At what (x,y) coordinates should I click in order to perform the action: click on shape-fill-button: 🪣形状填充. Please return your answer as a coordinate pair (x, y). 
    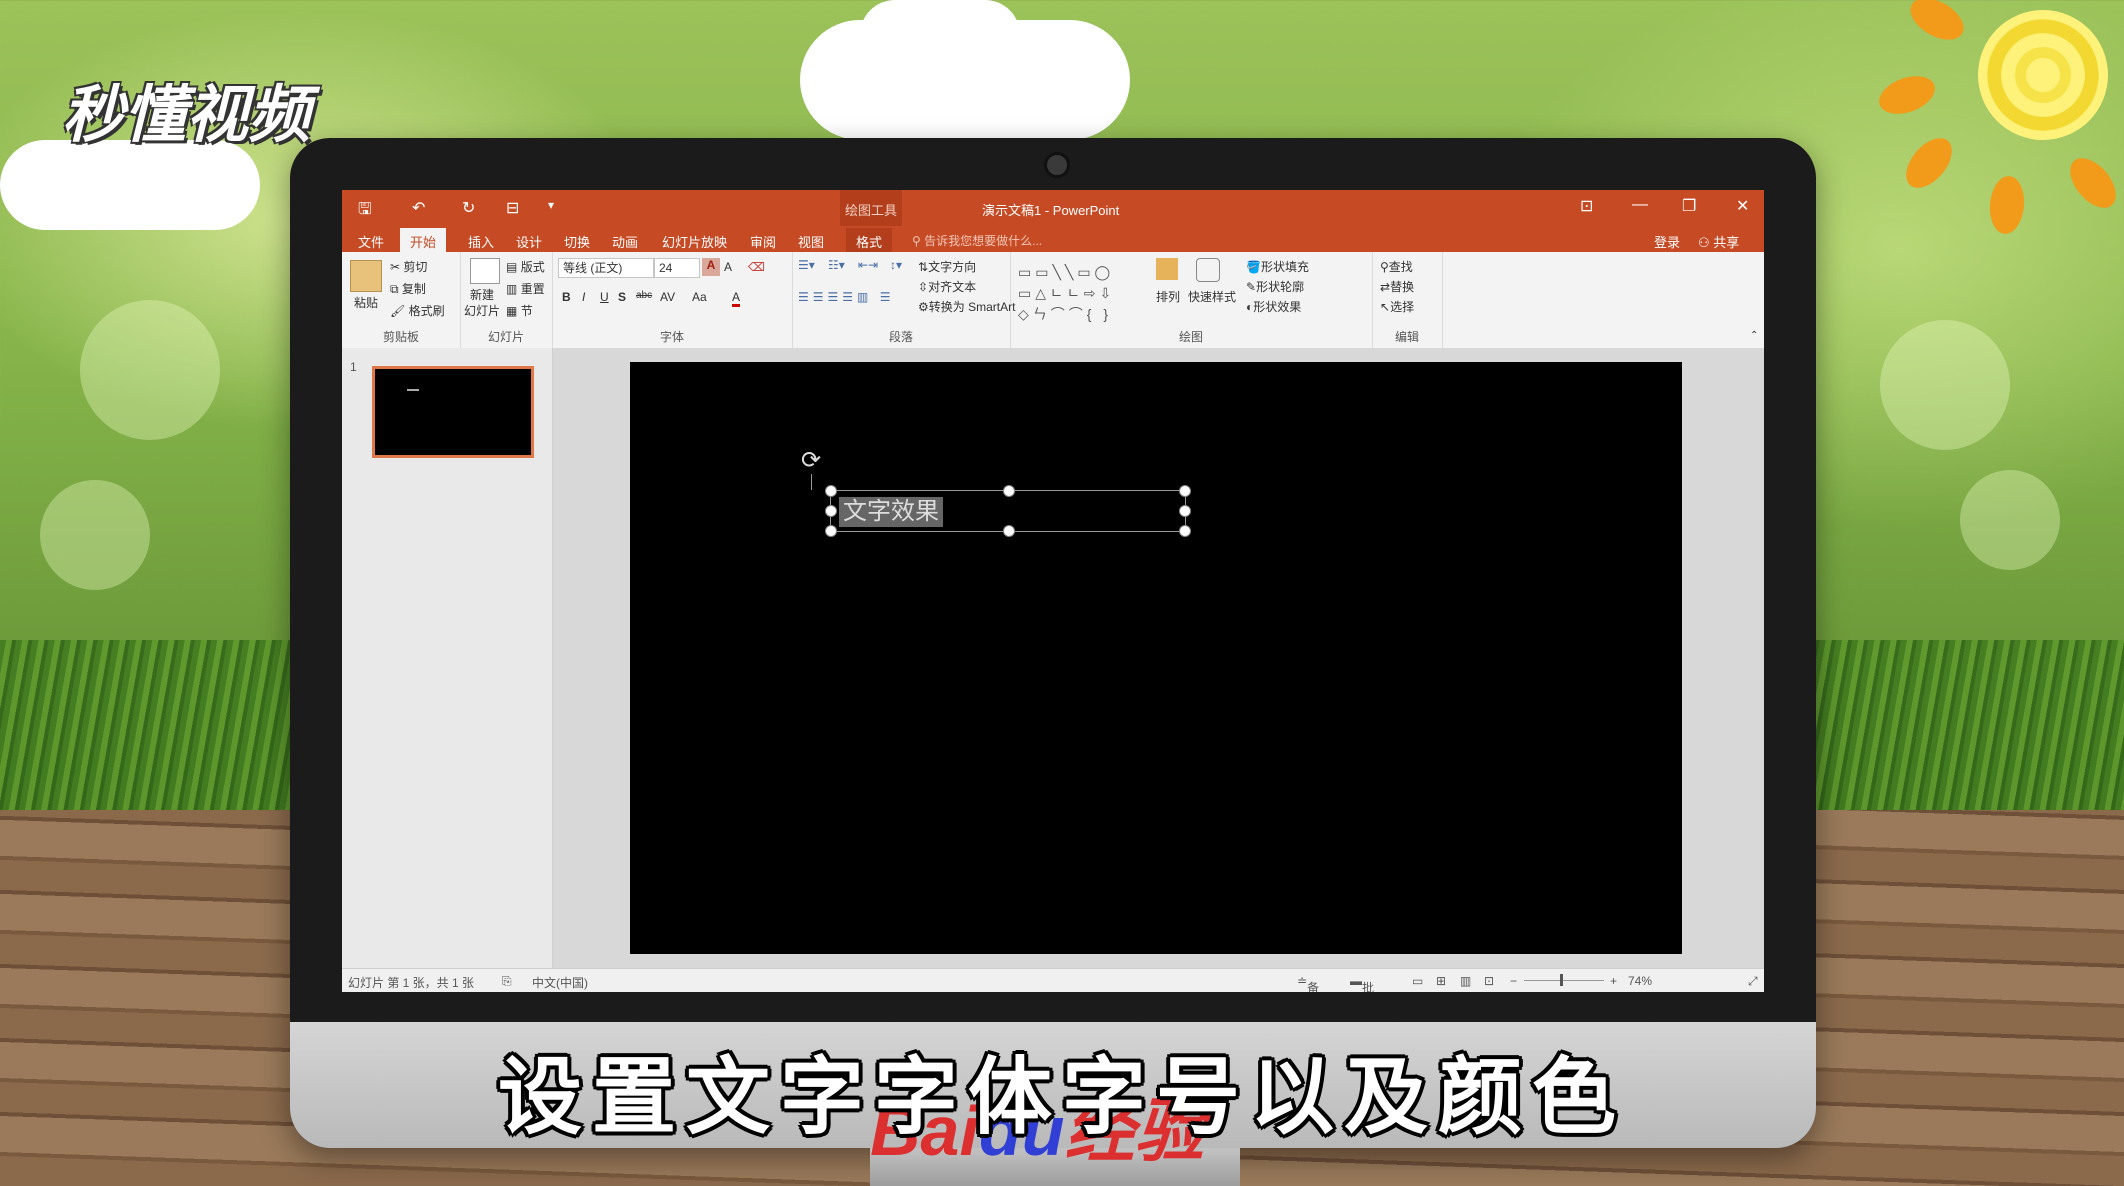
    Looking at the image, I should click on (1277, 266).